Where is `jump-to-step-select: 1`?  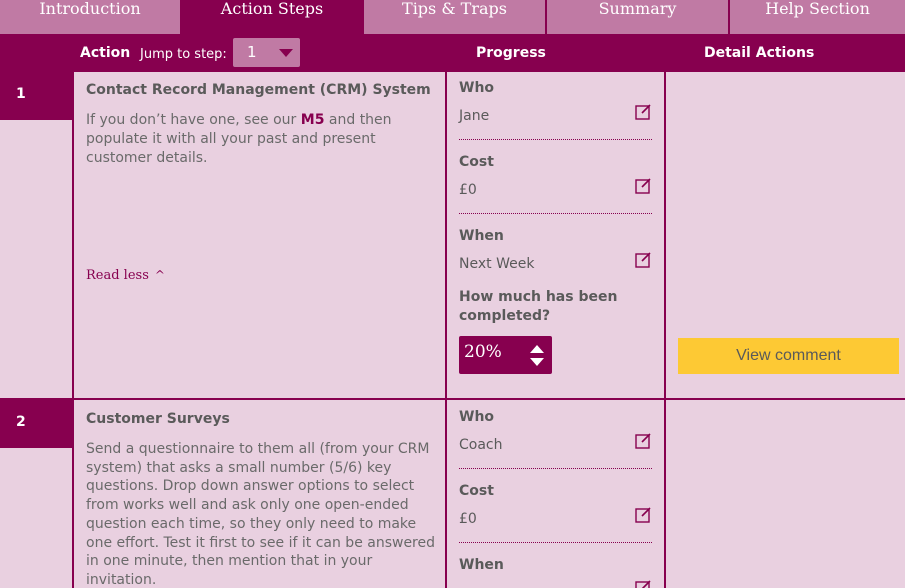
jump-to-step-select: 1 is located at coordinates (266, 52).